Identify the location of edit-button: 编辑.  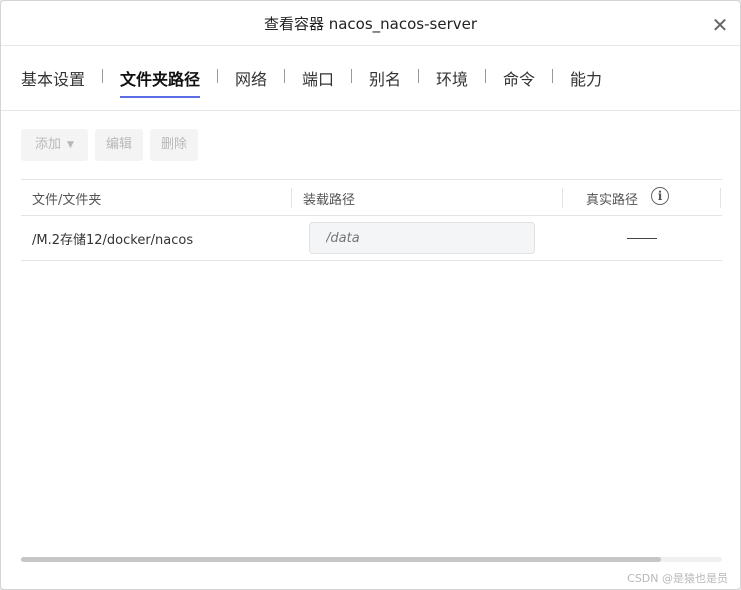
(119, 145).